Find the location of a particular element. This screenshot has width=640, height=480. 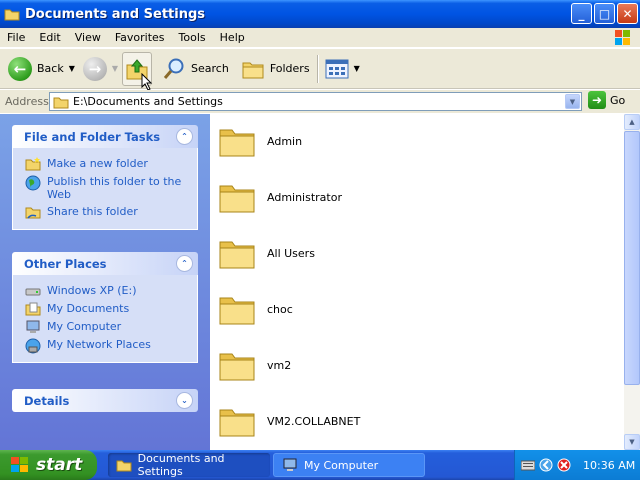

share-folder-link: Share this folder is located at coordinates (111, 212).